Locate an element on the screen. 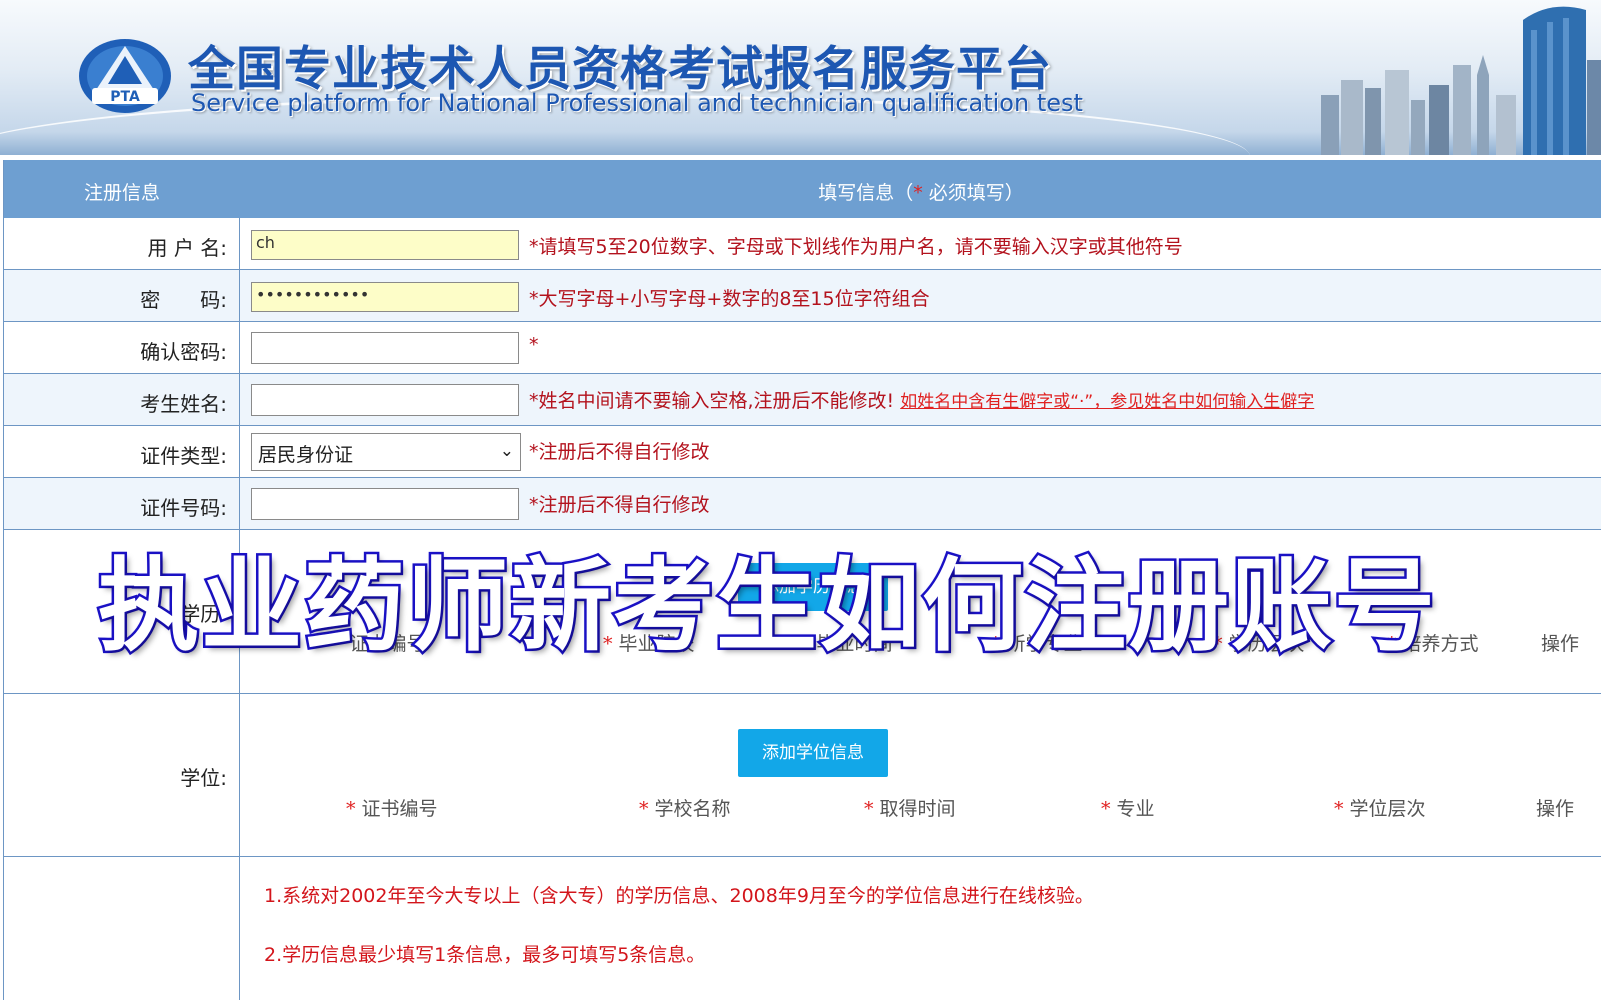 This screenshot has height=1000, width=1601. degree-label: 学位: is located at coordinates (122, 775).